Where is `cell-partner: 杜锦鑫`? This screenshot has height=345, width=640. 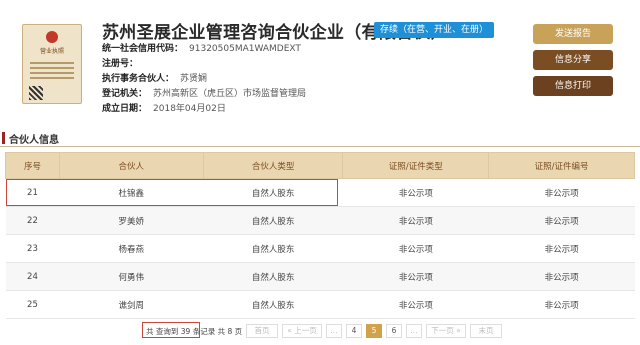 cell-partner: 杜锦鑫 is located at coordinates (131, 192).